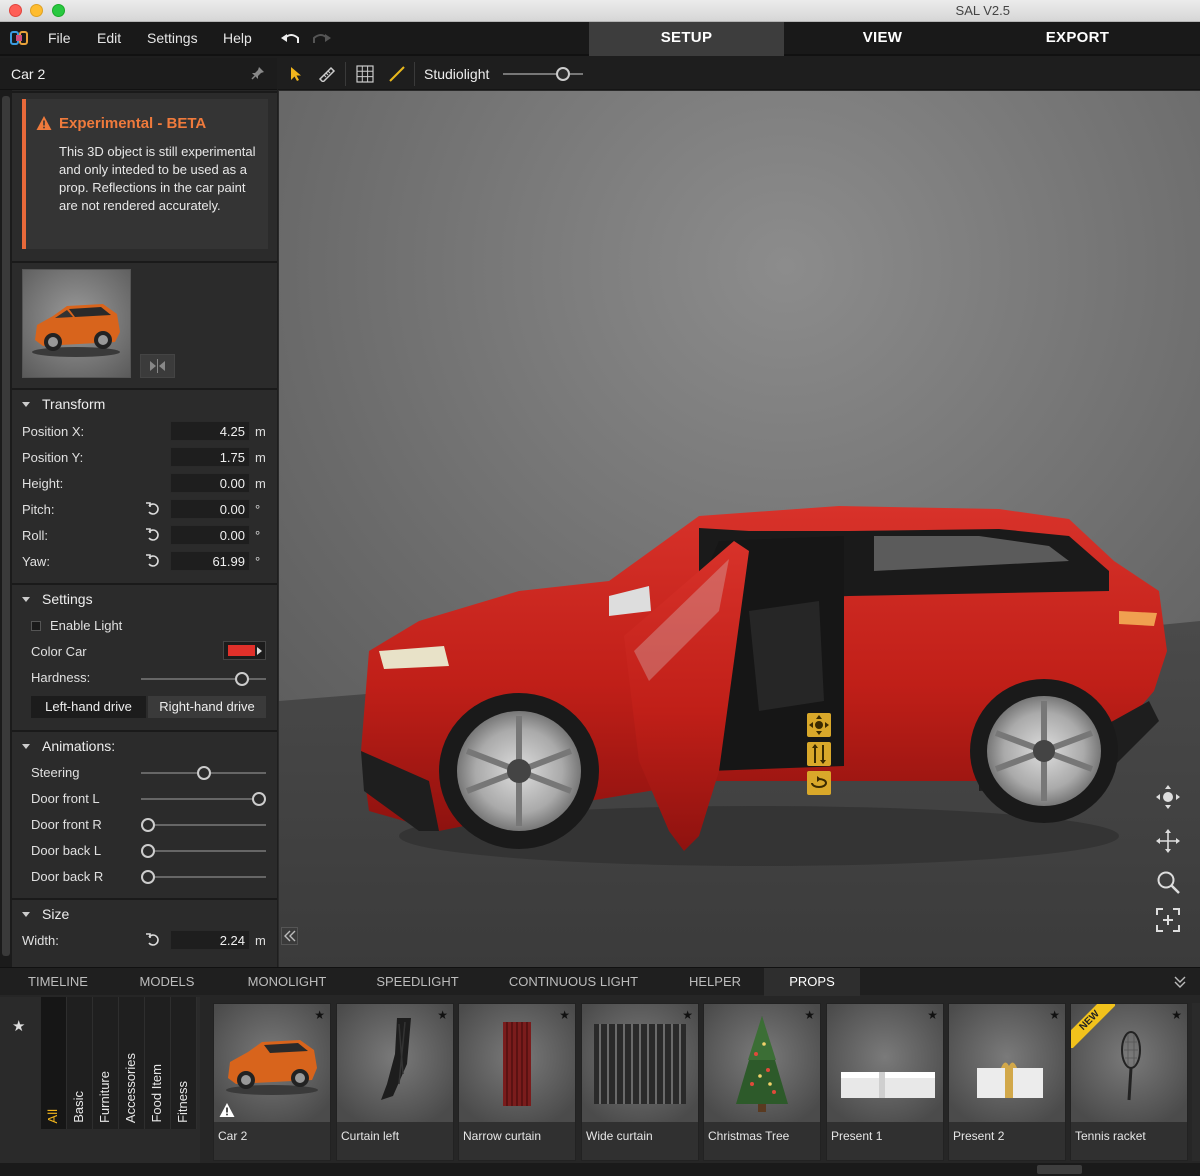 This screenshot has height=1176, width=1200. I want to click on category-furniture: Furniture, so click(106, 1063).